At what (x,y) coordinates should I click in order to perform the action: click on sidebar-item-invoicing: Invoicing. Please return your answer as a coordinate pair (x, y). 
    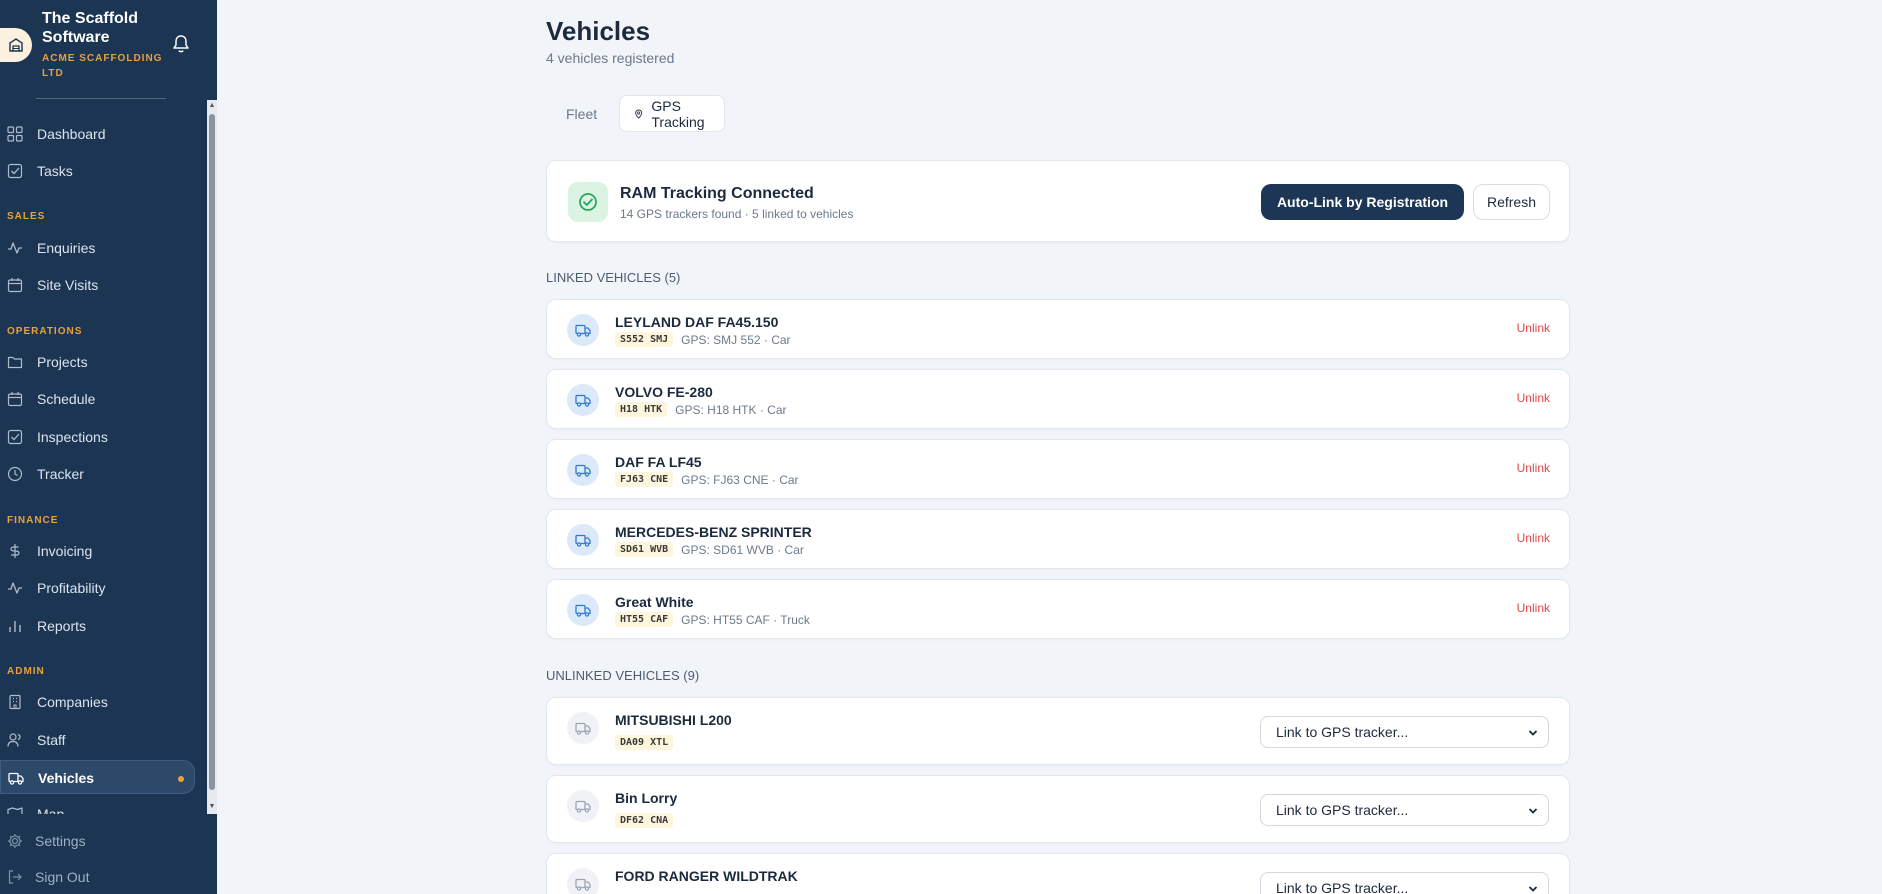
    Looking at the image, I should click on (97, 551).